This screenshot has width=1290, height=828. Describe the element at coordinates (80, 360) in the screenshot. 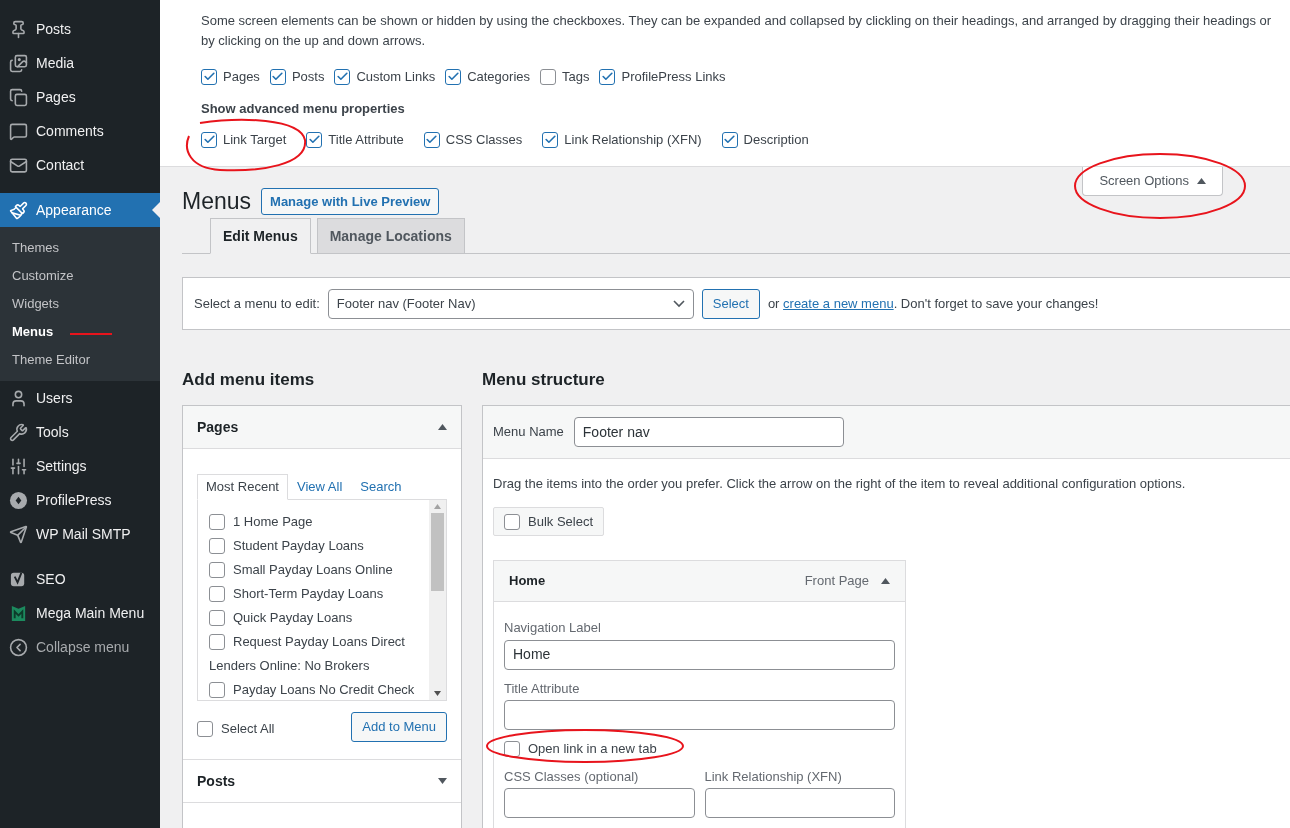

I see `submenu-item: Theme Editor` at that location.